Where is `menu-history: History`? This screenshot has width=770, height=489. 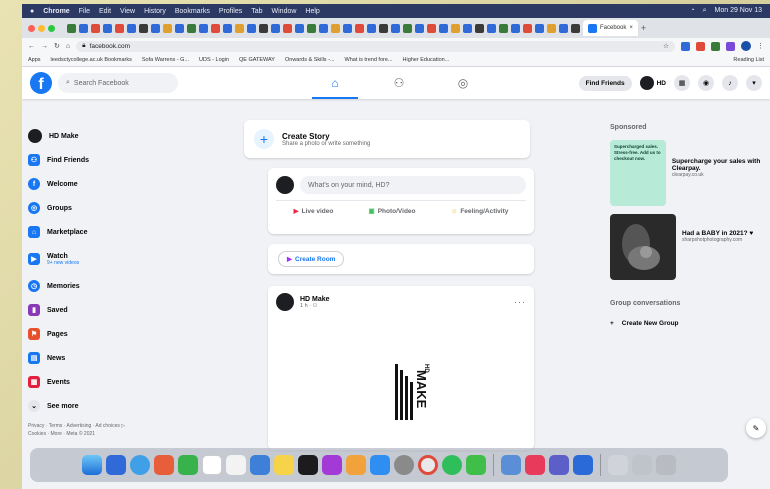 menu-history: History is located at coordinates (155, 11).